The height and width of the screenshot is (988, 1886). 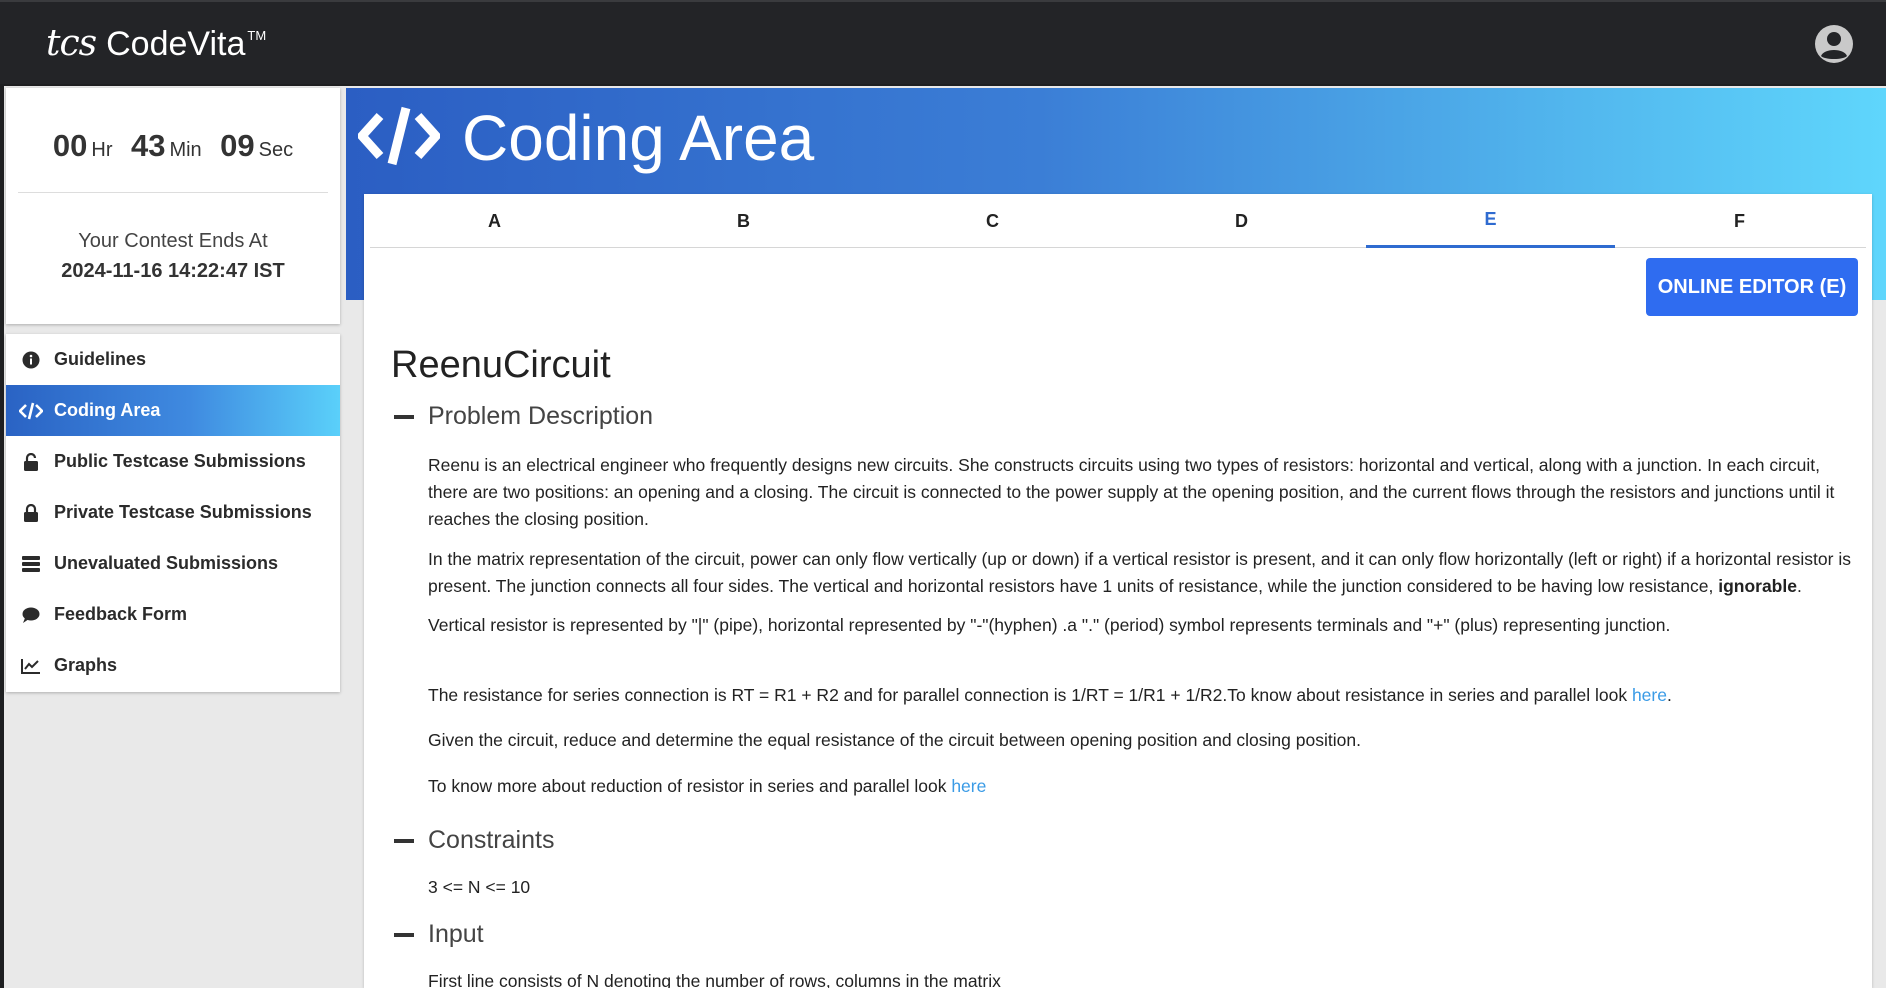 I want to click on section-constraints: Constraints, so click(x=474, y=840).